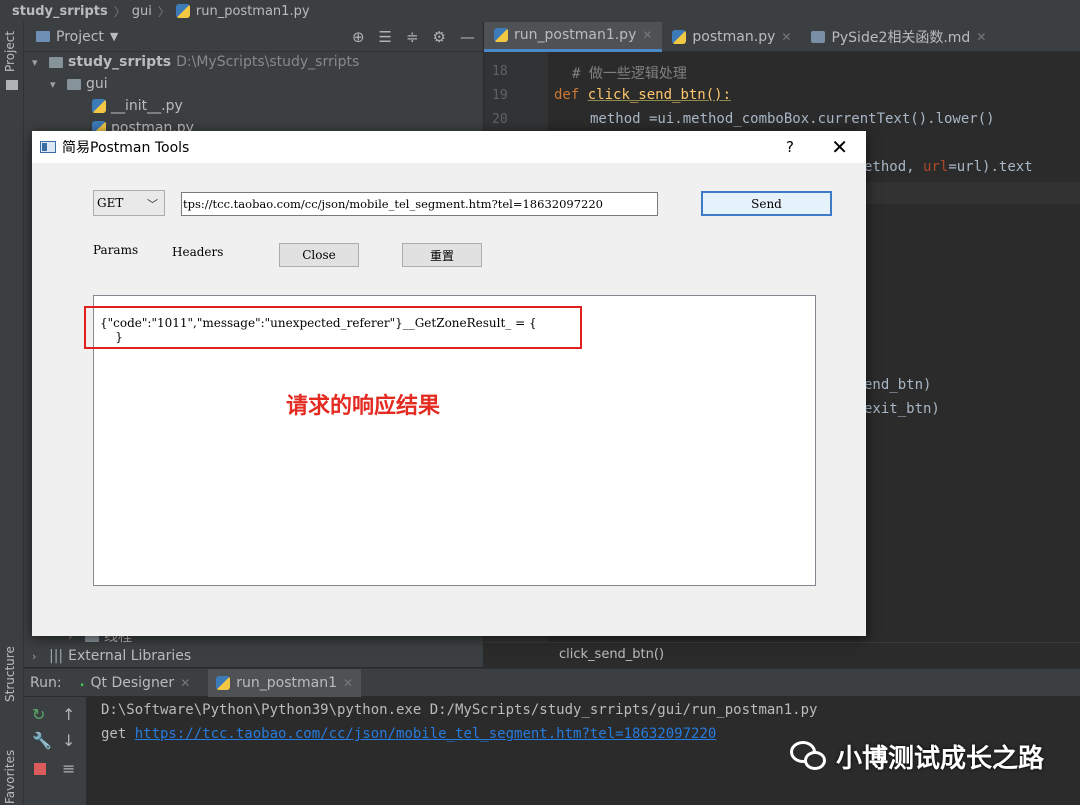 Image resolution: width=1080 pixels, height=805 pixels. I want to click on annotation-label: 请求的响应结果, so click(363, 406).